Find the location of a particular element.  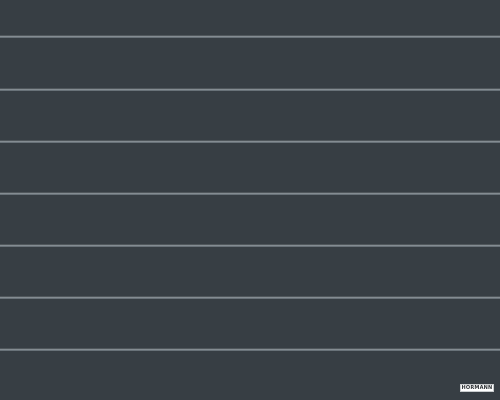

brand-label: HÖRMANN is located at coordinates (477, 388).